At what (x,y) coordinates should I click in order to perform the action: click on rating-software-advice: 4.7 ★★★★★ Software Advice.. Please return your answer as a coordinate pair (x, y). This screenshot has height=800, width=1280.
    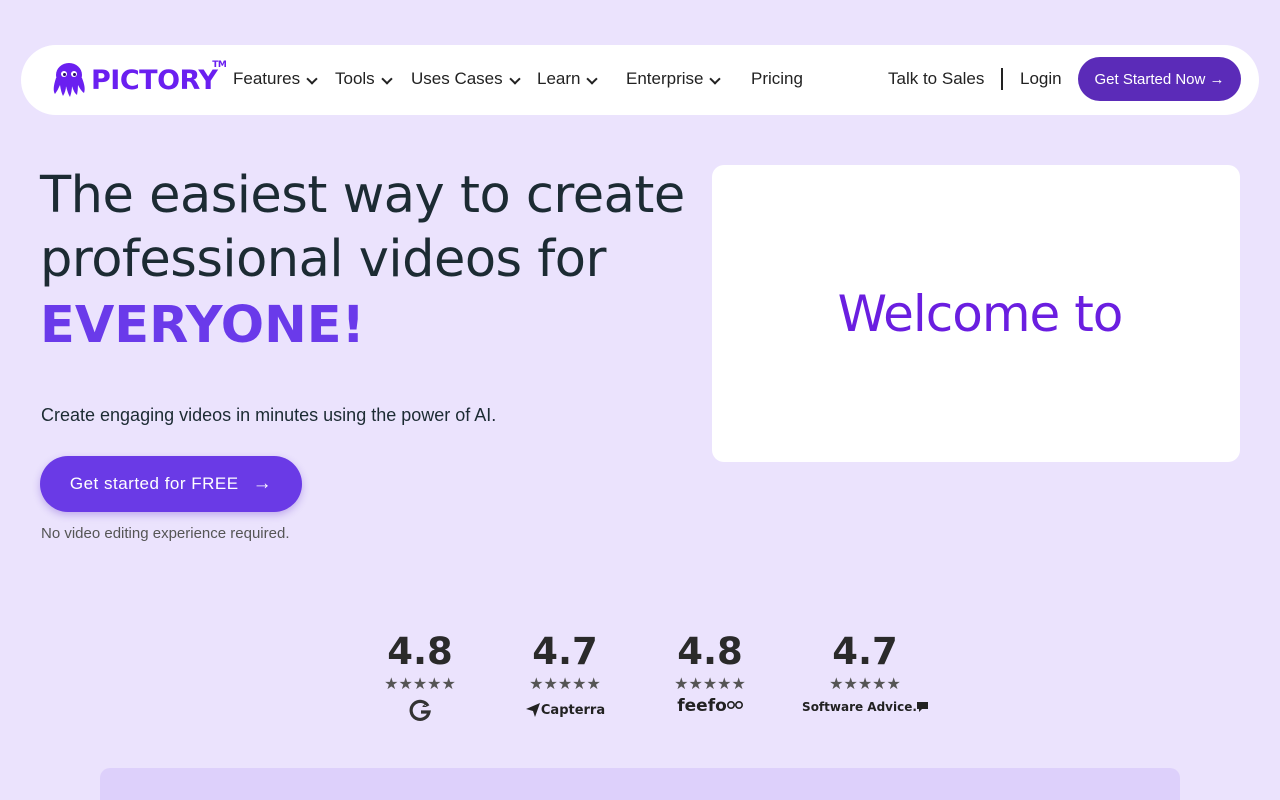
    Looking at the image, I should click on (865, 671).